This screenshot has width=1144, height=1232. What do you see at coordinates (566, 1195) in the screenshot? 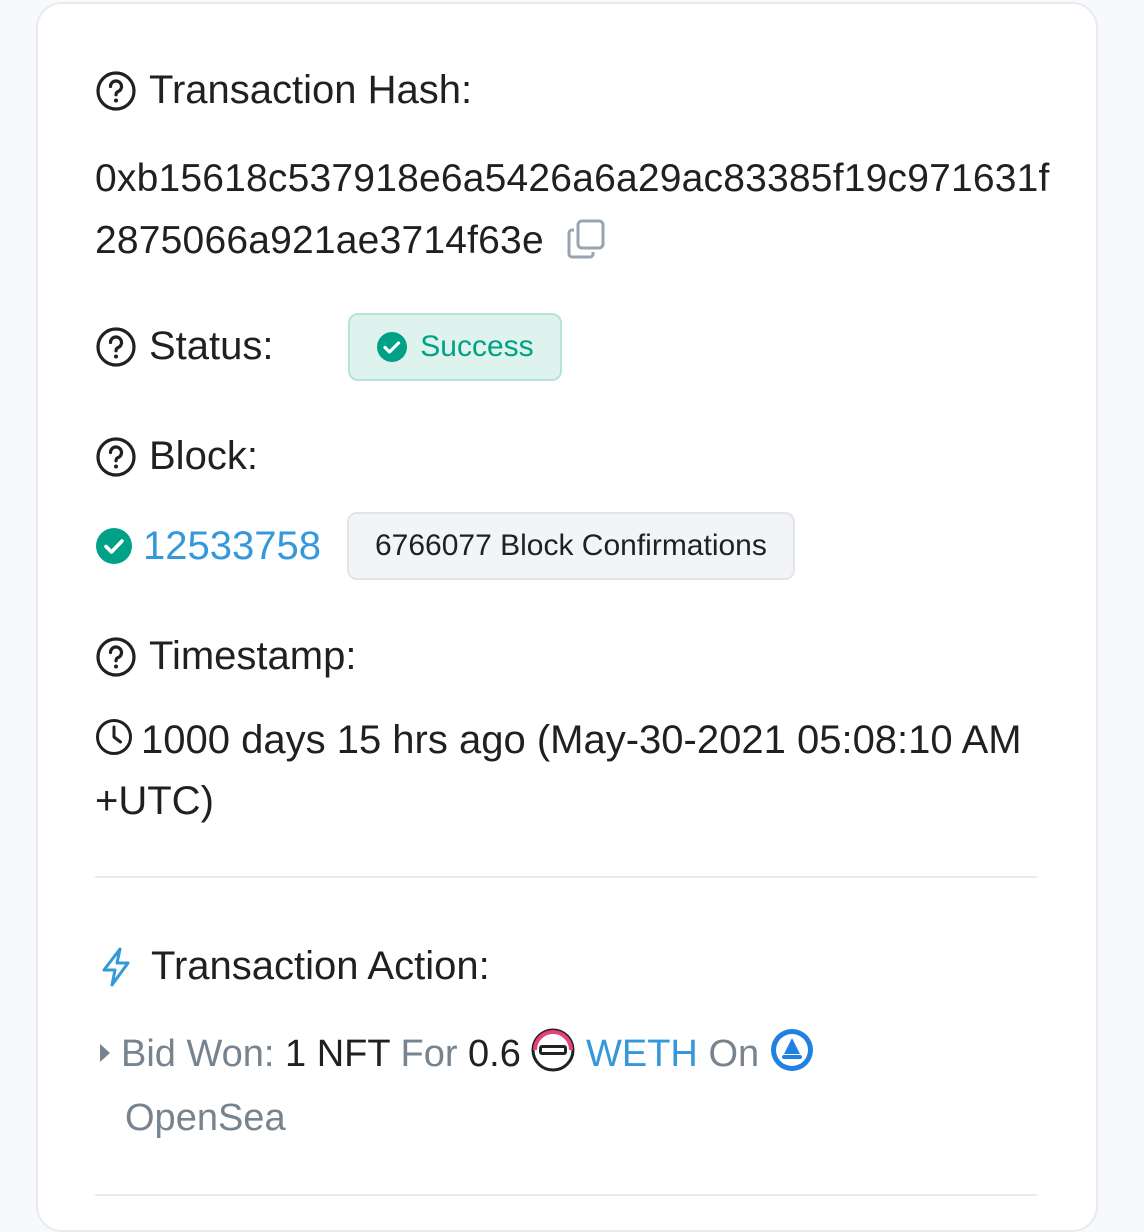
I see `bottom-divider` at bounding box center [566, 1195].